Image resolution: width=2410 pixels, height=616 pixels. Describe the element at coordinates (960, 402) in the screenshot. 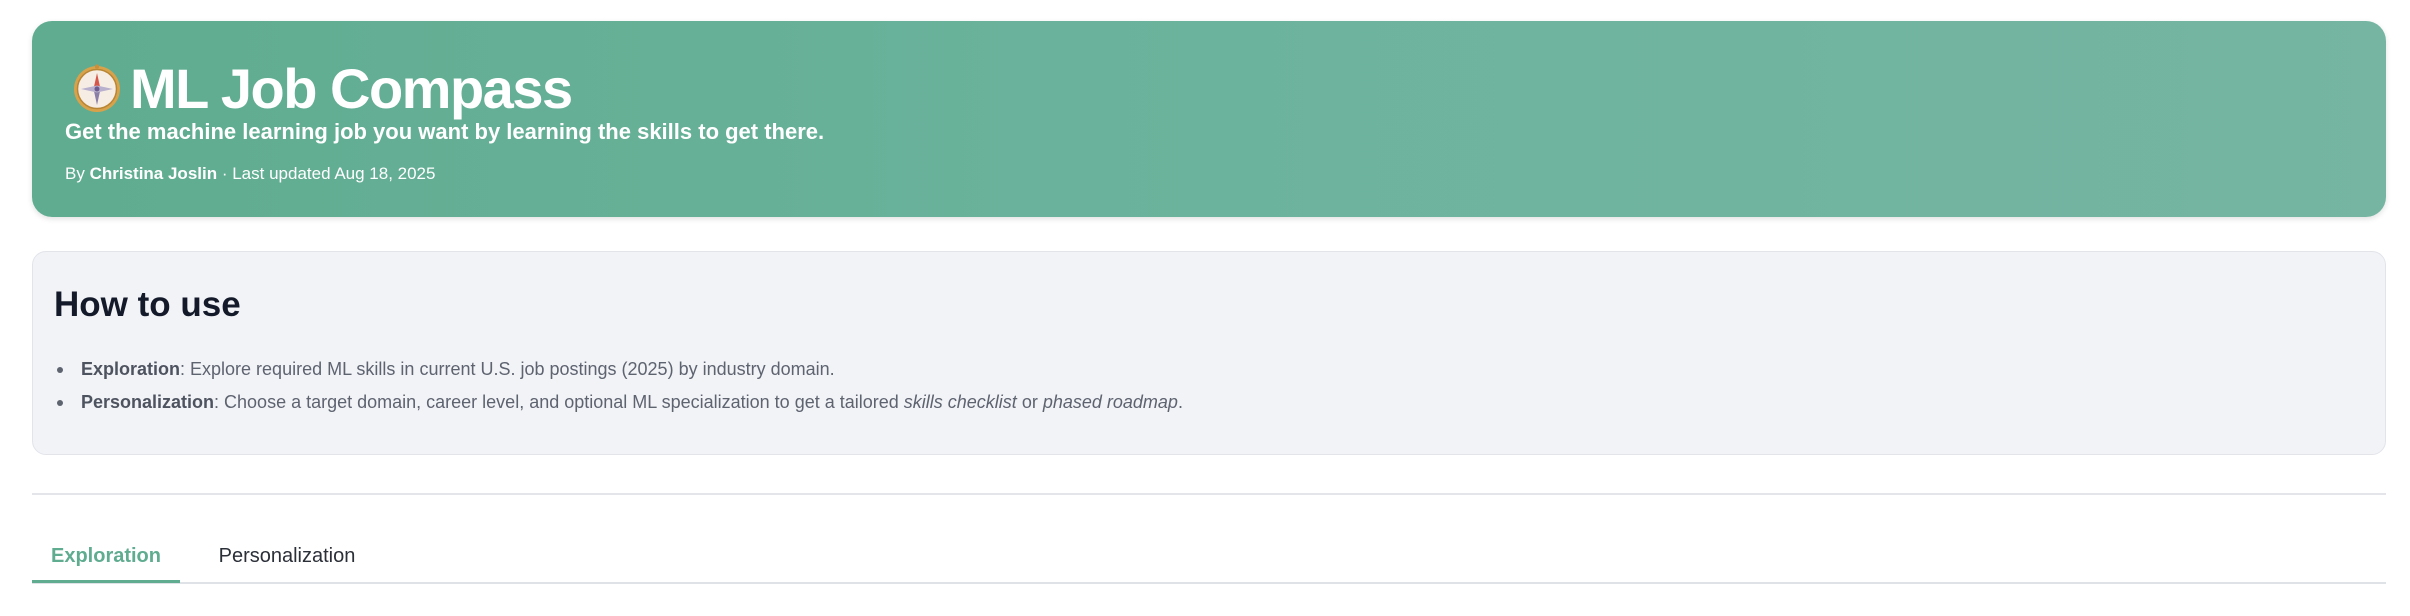

I see `skills-checklist-emphasis: skills checklist` at that location.